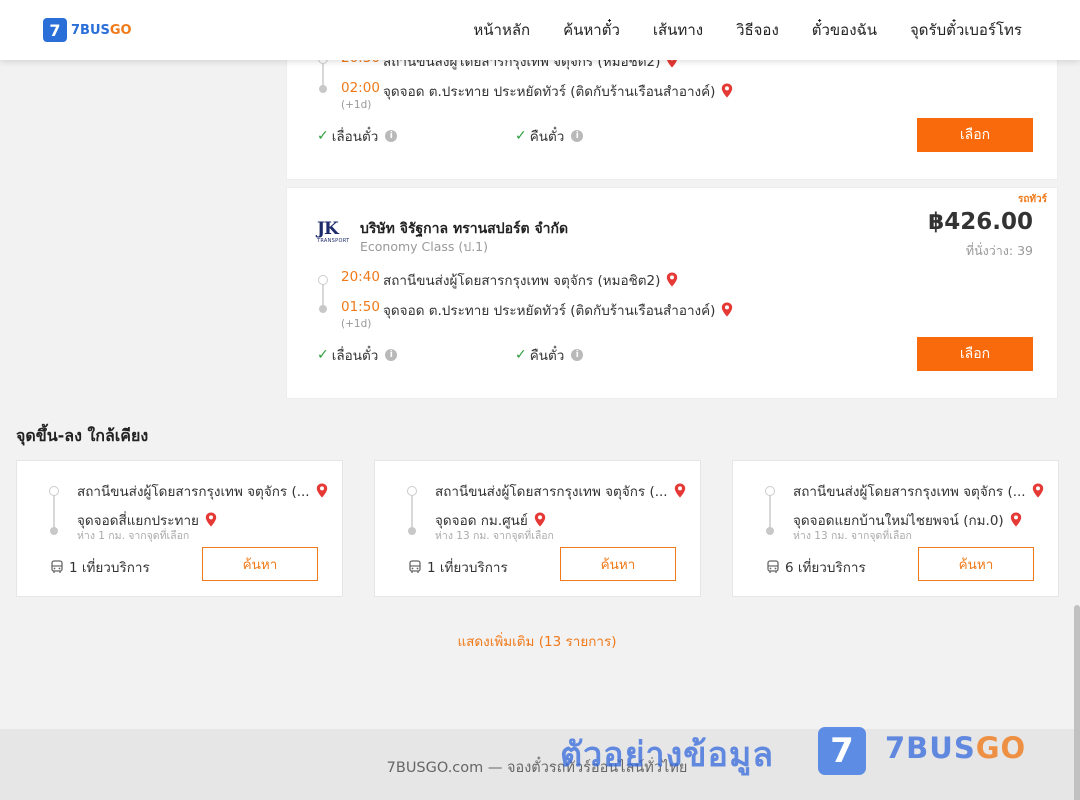  What do you see at coordinates (360, 277) in the screenshot?
I see `depart-time: 20:40` at bounding box center [360, 277].